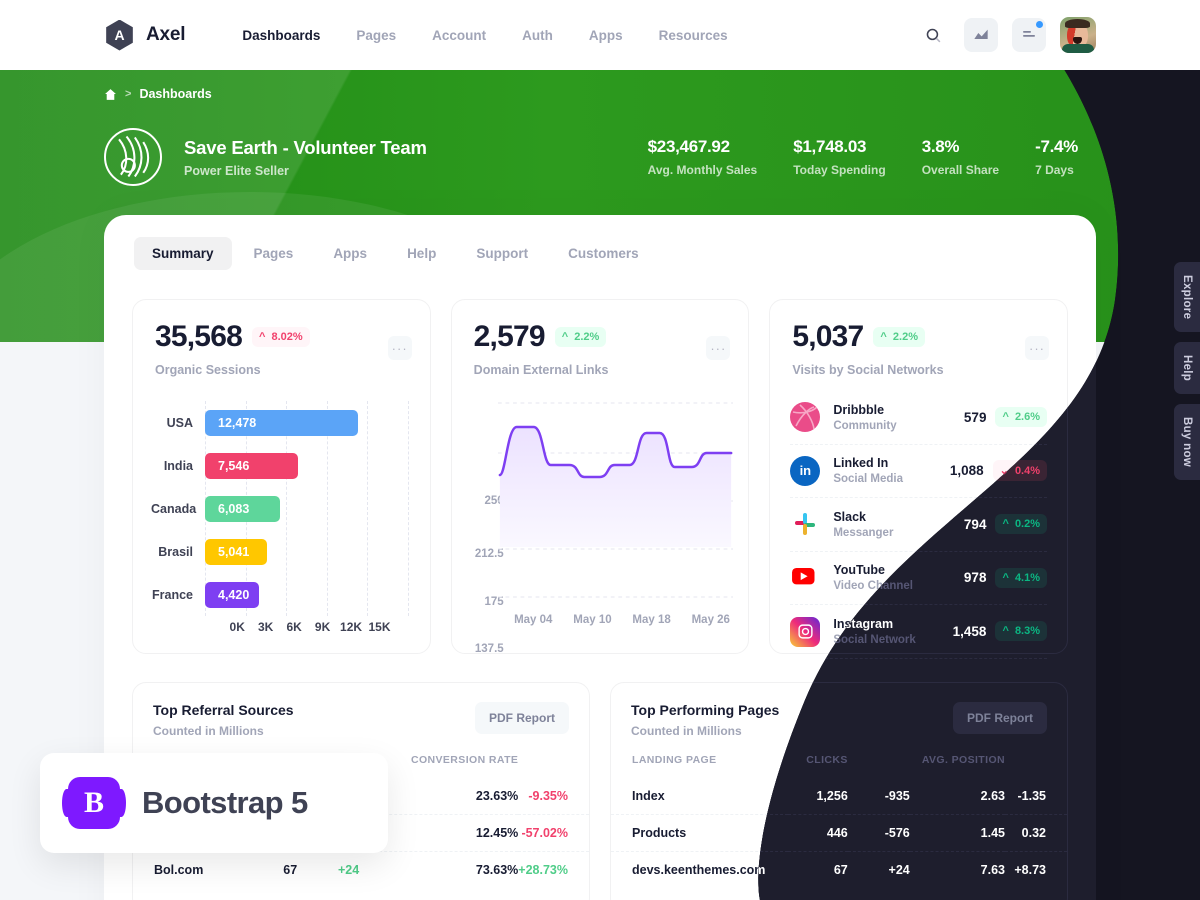 This screenshot has height=900, width=1200. Describe the element at coordinates (1021, 524) in the screenshot. I see `social-delta: ^ 0.2%` at that location.